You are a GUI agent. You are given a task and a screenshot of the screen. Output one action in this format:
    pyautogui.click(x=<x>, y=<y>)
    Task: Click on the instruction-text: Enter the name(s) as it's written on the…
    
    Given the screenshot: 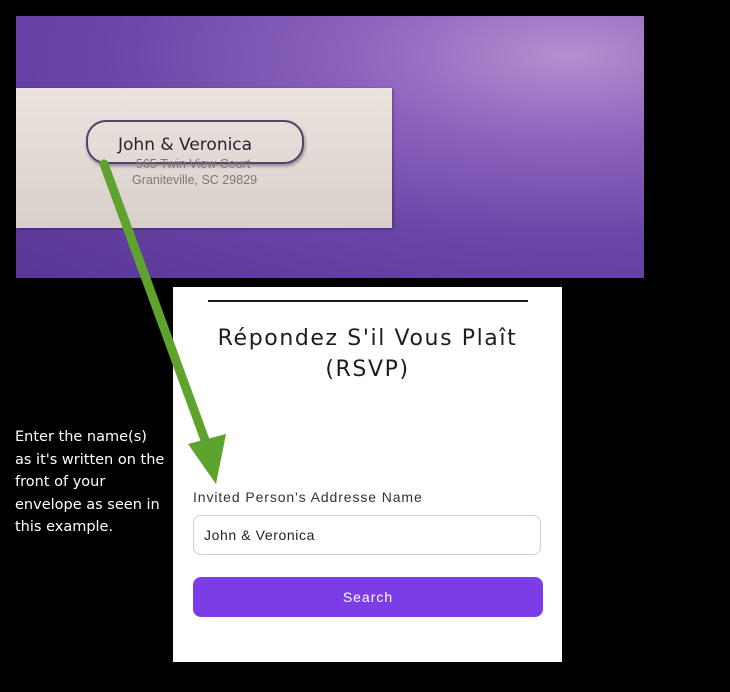 What is the action you would take?
    pyautogui.click(x=90, y=482)
    